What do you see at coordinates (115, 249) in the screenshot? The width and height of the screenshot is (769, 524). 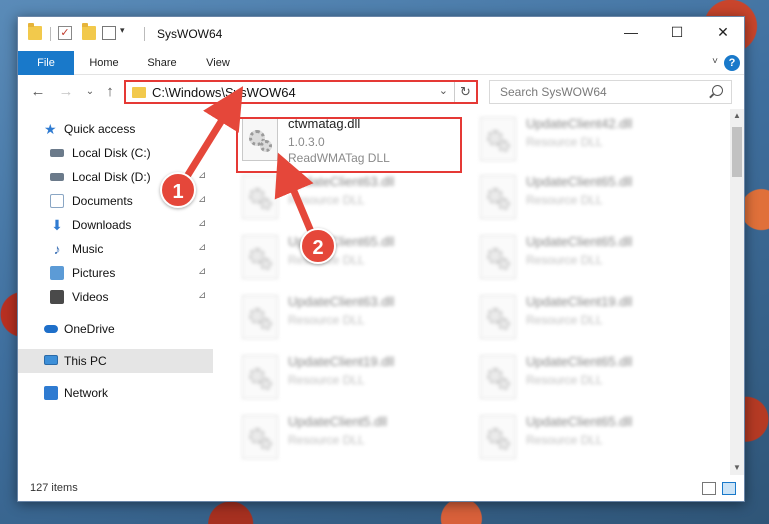 I see `sidebar-item-music: ♪ Music ⊿` at bounding box center [115, 249].